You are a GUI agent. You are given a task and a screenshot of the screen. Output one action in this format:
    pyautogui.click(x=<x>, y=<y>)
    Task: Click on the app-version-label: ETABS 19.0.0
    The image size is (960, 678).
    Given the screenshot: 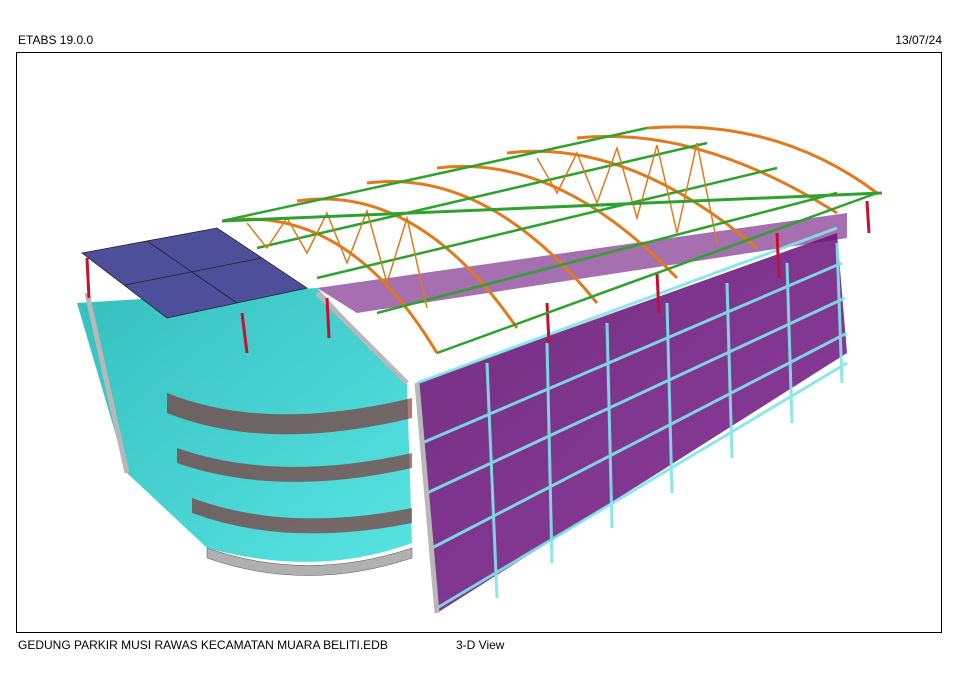 What is the action you would take?
    pyautogui.click(x=56, y=40)
    